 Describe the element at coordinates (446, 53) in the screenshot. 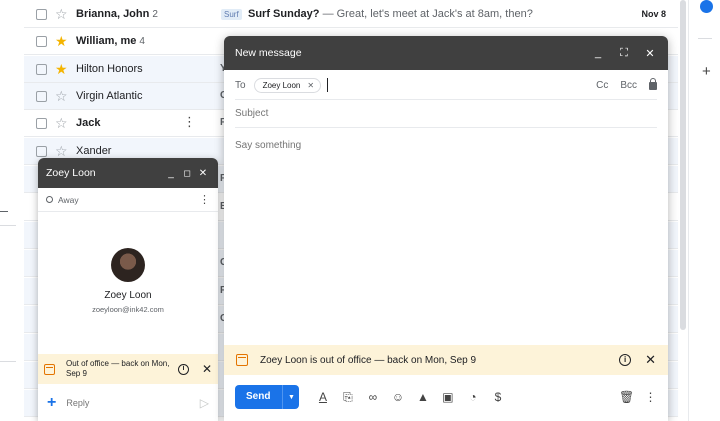

I see `compose-header: New message _ ⛶ ✕` at that location.